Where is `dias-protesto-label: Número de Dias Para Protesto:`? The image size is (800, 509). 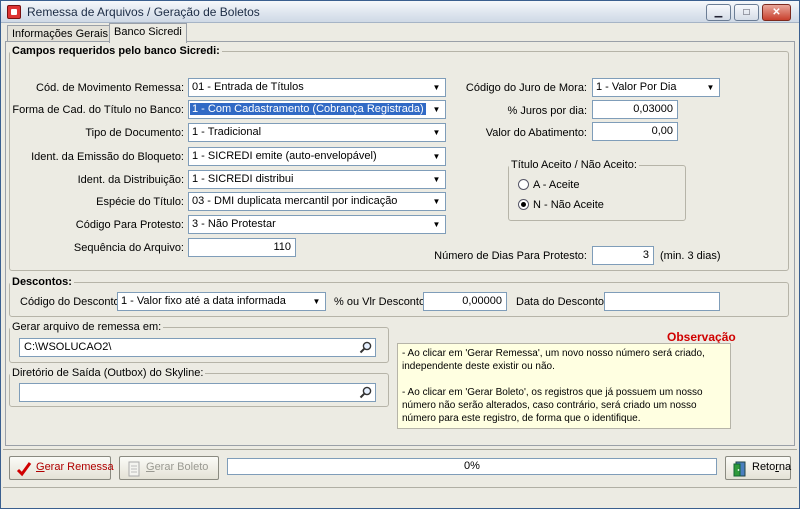 dias-protesto-label: Número de Dias Para Protesto: is located at coordinates (510, 256).